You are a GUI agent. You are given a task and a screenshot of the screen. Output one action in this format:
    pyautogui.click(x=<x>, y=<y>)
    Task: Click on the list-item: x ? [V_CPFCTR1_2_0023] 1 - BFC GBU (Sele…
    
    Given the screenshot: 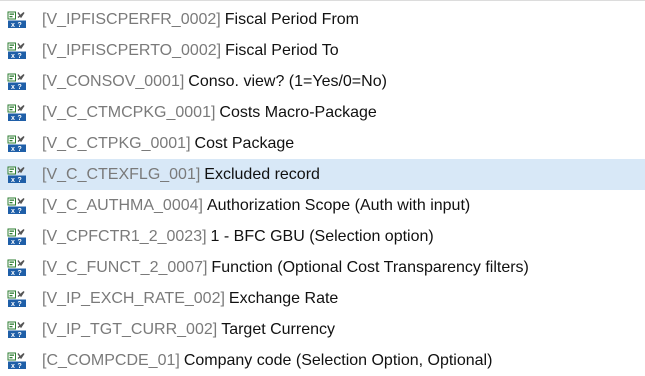 What is the action you would take?
    pyautogui.click(x=322, y=236)
    